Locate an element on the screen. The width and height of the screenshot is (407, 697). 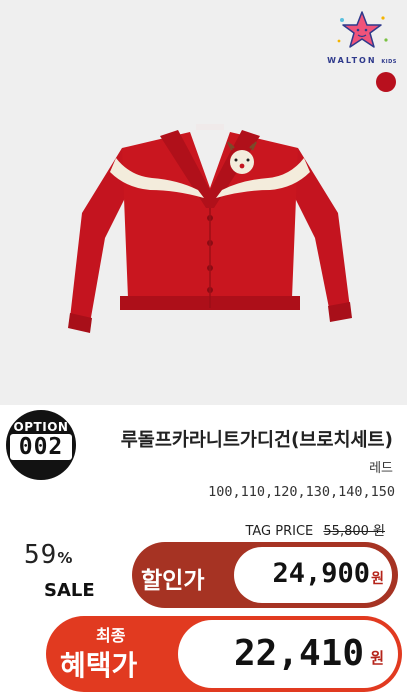
final-price-unit: 원 is located at coordinates (377, 658).